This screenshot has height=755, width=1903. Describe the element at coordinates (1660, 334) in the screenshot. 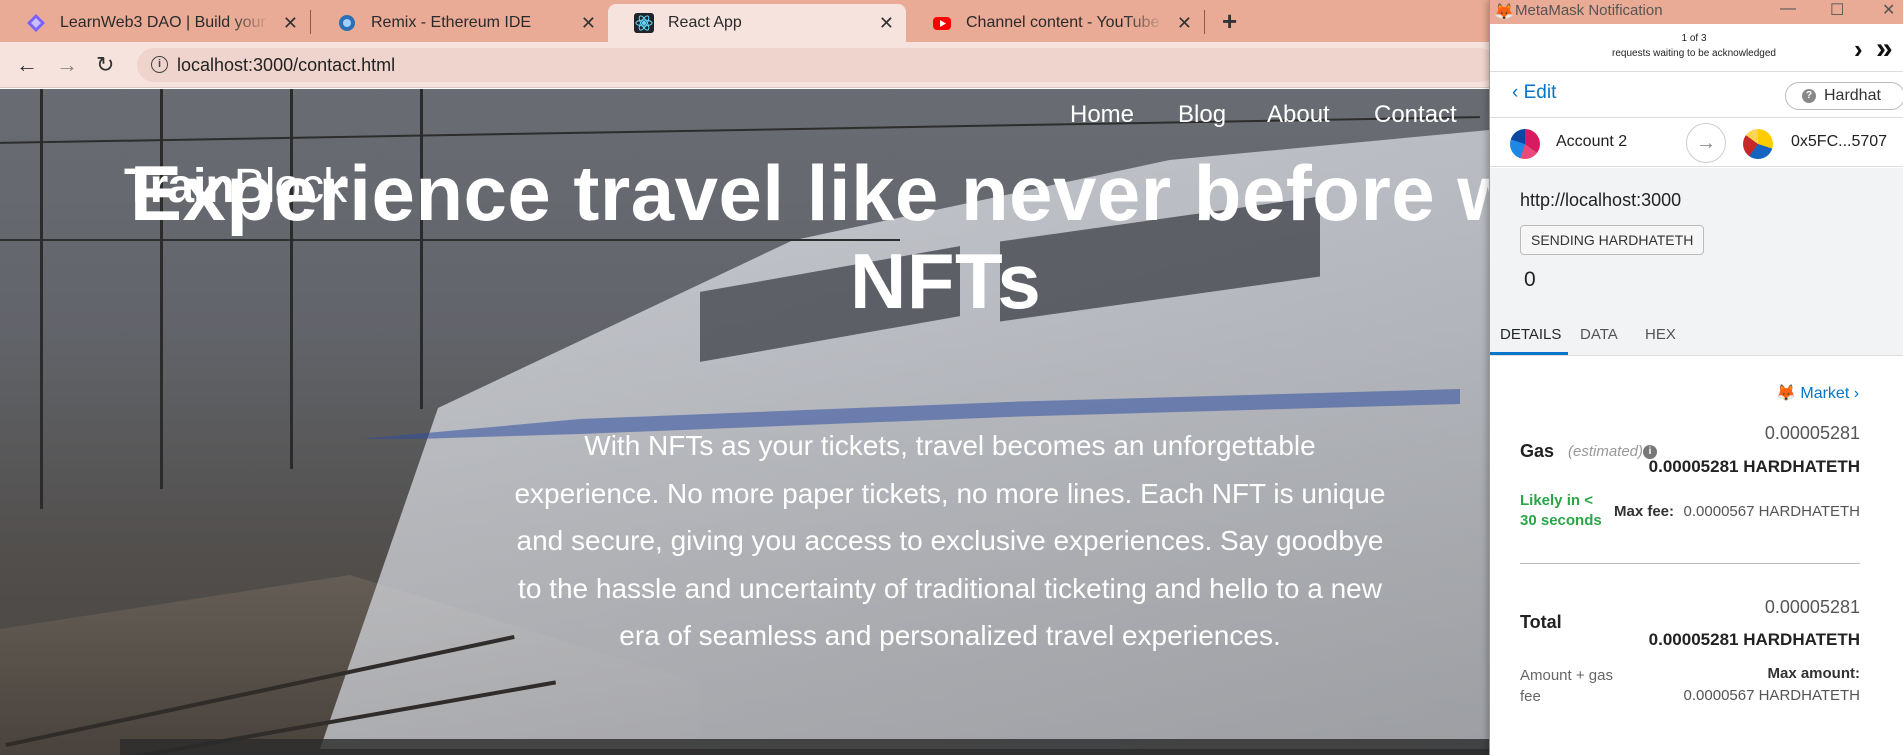

I see `tab-hex: HEX` at that location.